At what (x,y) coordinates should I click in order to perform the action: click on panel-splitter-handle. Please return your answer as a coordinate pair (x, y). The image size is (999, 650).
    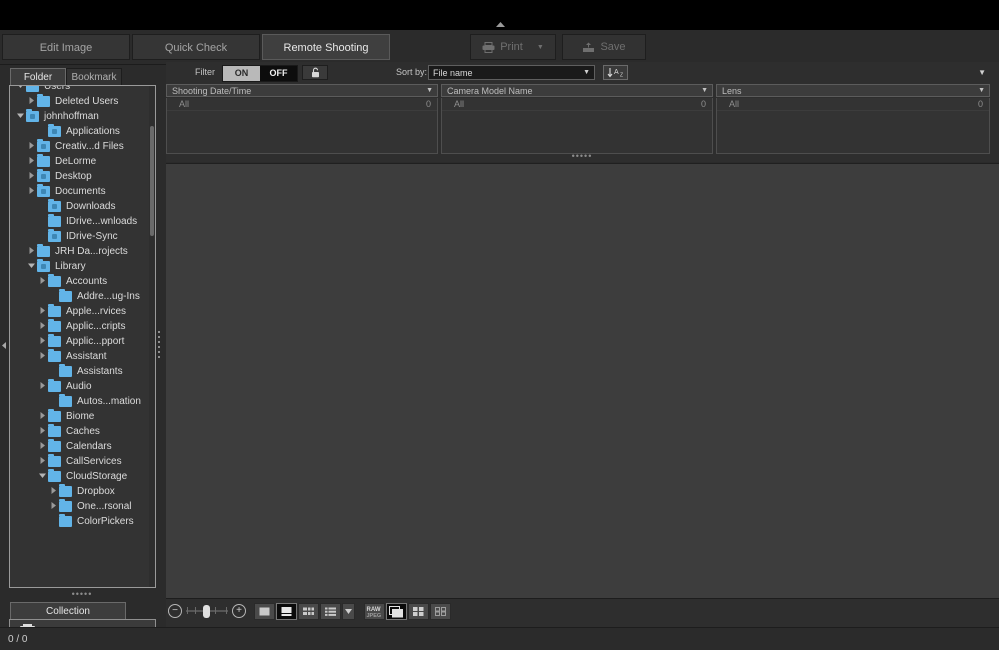
    Looking at the image, I should click on (159, 345).